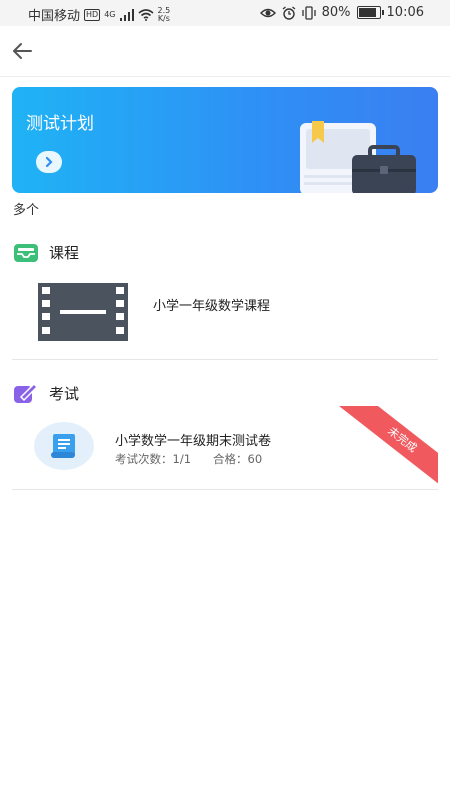 This screenshot has width=450, height=800. I want to click on film-strip-icon, so click(83, 312).